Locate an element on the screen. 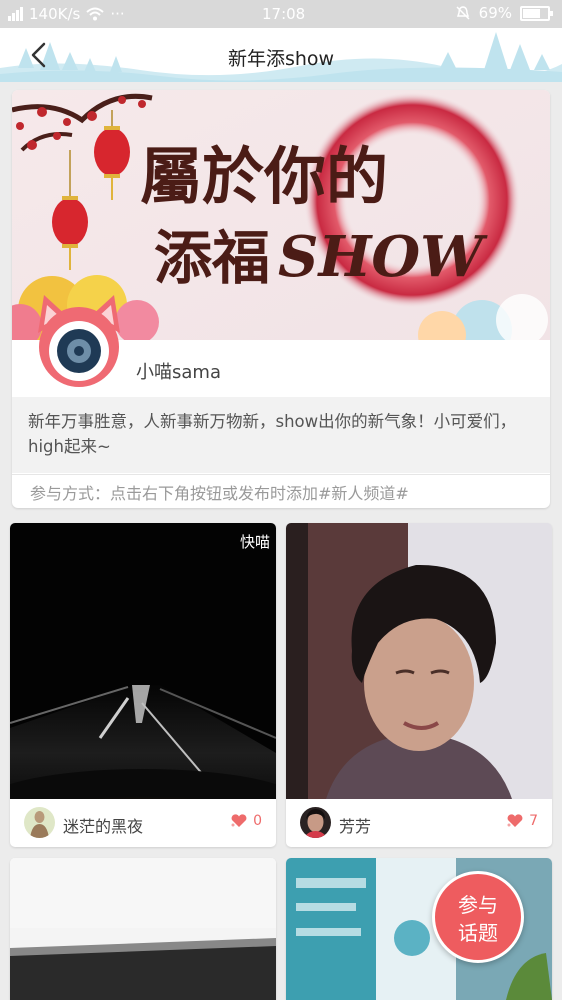  status-bar: 140K/s ··· 17:08 69% is located at coordinates (281, 14).